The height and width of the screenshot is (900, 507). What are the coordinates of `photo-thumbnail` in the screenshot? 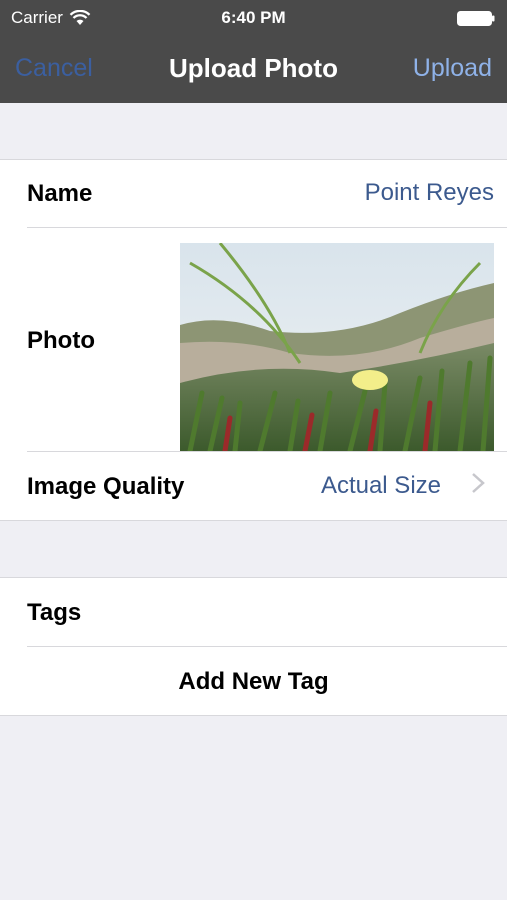 It's located at (337, 347).